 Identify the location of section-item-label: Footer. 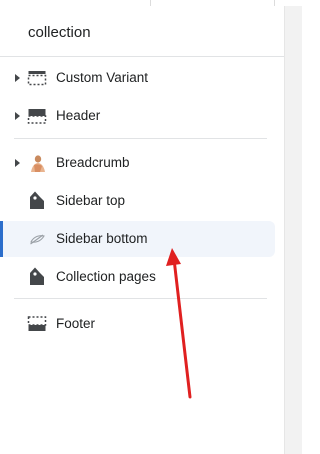
(76, 323).